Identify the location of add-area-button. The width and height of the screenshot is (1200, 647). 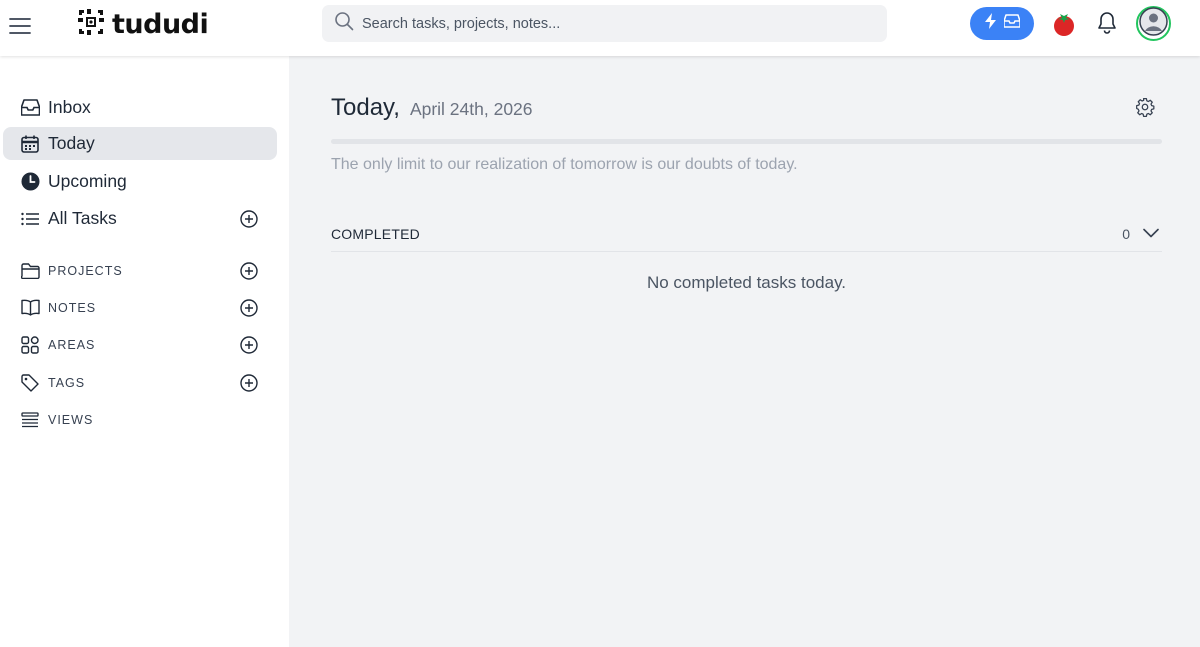
(249, 345).